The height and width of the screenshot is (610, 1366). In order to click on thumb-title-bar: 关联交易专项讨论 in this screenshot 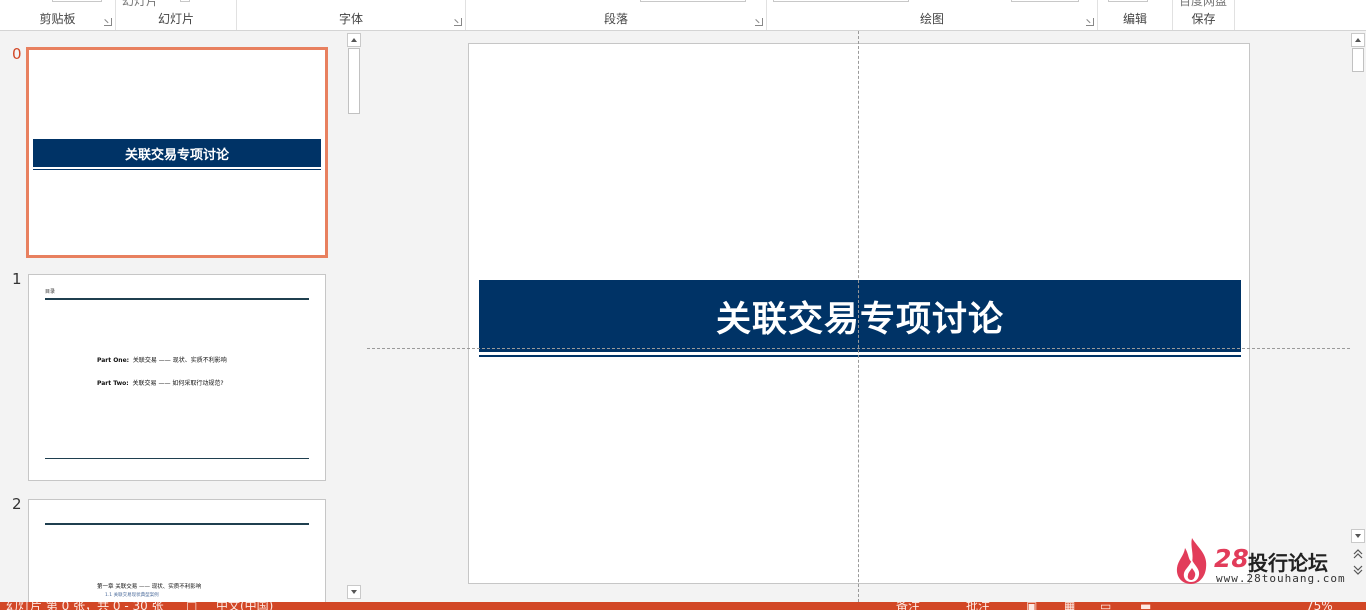, I will do `click(177, 153)`.